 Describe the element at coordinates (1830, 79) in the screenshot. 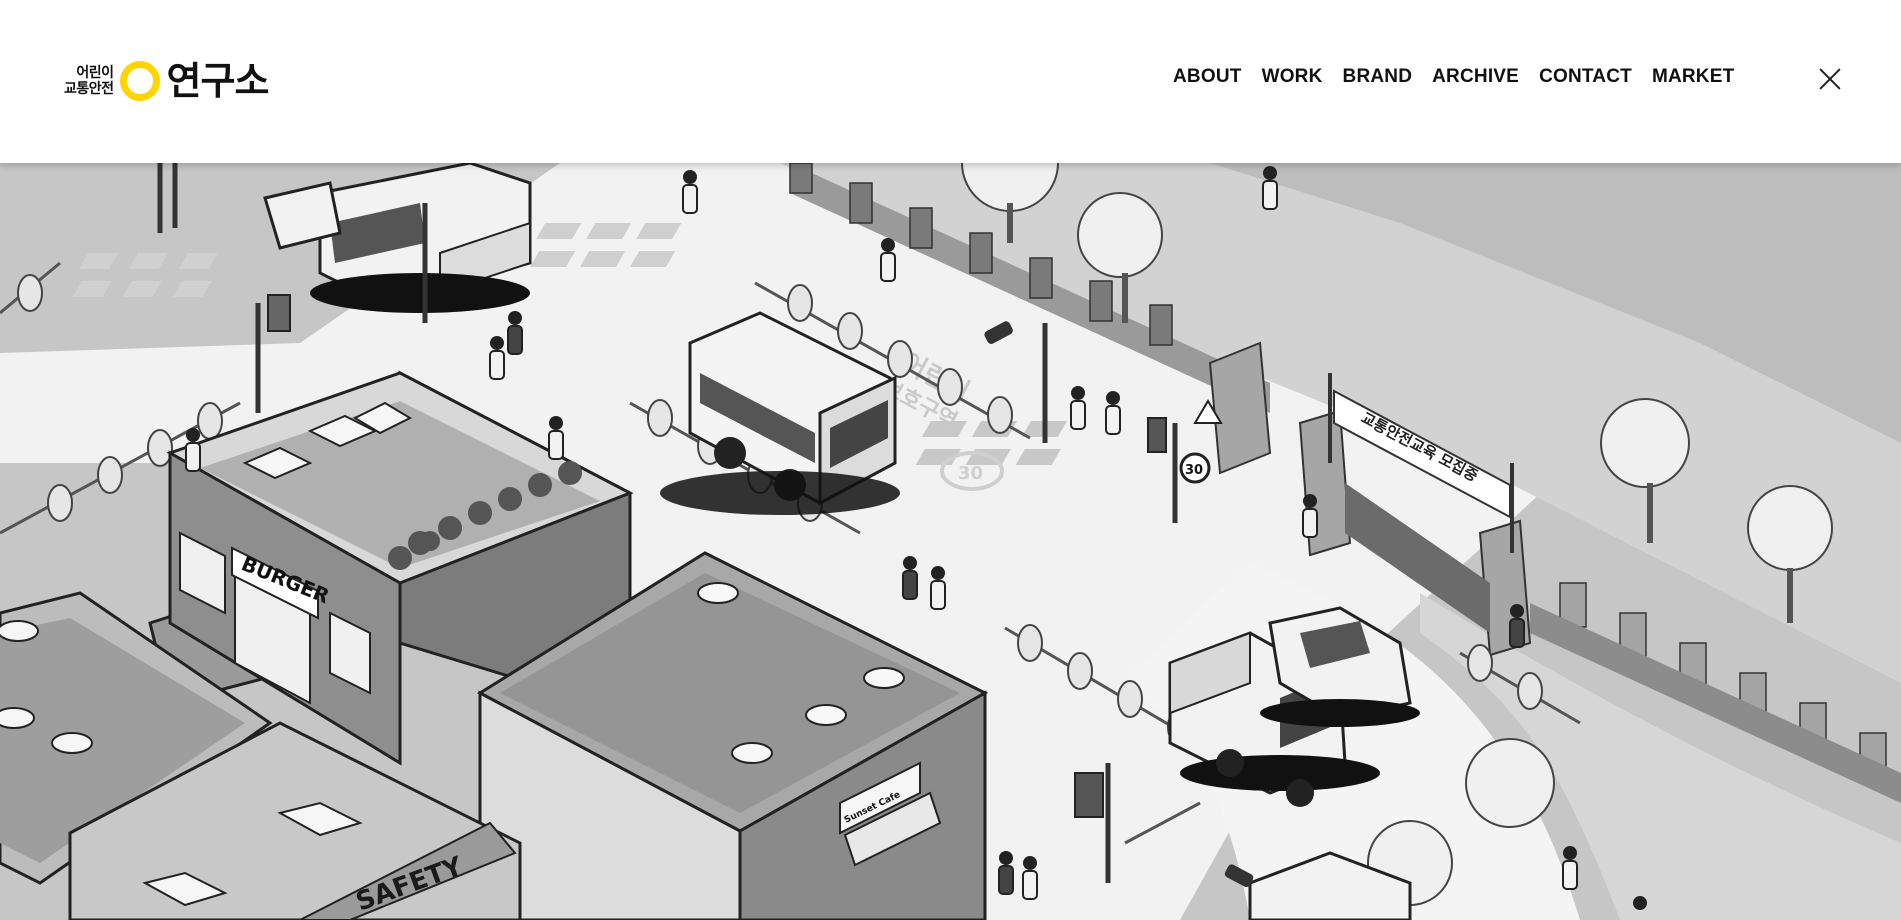

I see `close-icon` at that location.